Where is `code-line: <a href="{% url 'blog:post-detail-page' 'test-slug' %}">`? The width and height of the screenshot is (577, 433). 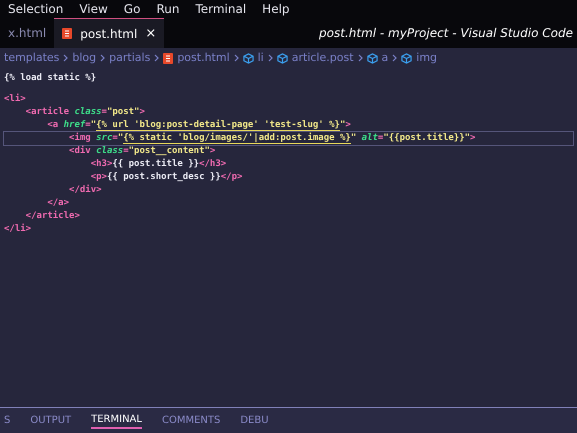 code-line: <a href="{% url 'blog:post-detail-page' 'test-slug' %}"> is located at coordinates (199, 125).